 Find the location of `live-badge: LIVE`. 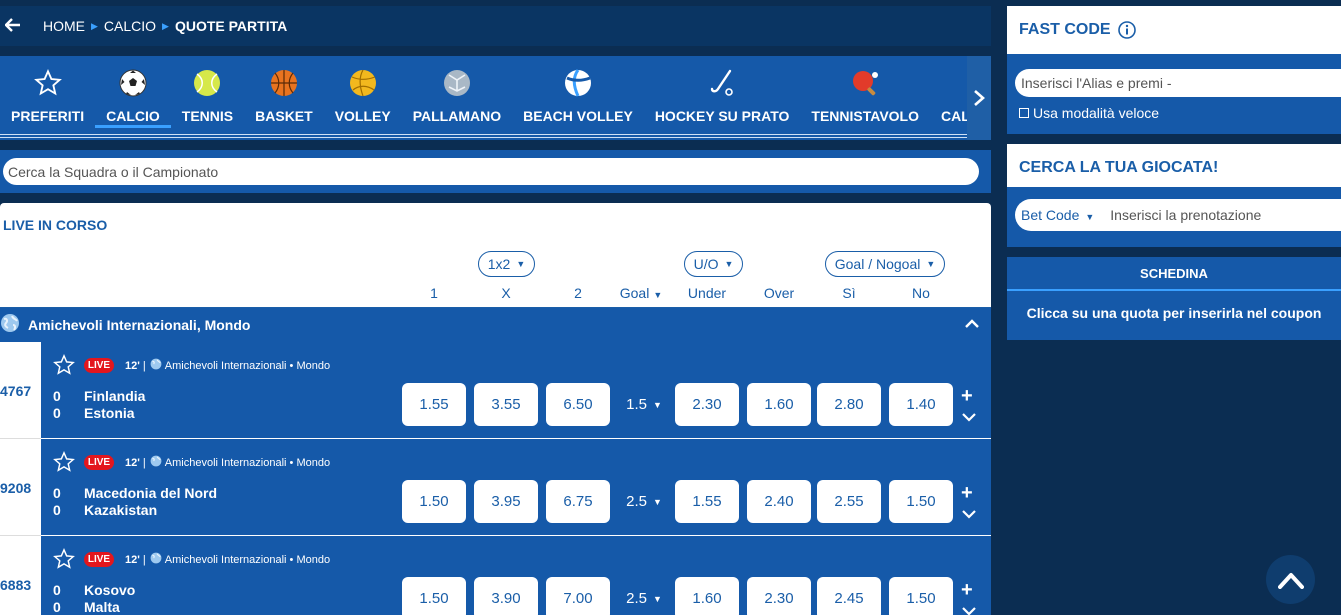

live-badge: LIVE is located at coordinates (99, 462).